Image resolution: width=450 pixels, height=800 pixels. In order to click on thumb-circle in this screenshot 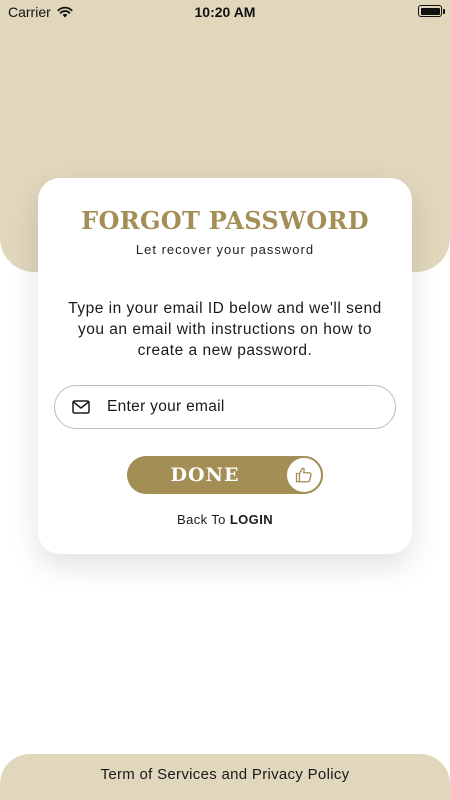, I will do `click(304, 475)`.